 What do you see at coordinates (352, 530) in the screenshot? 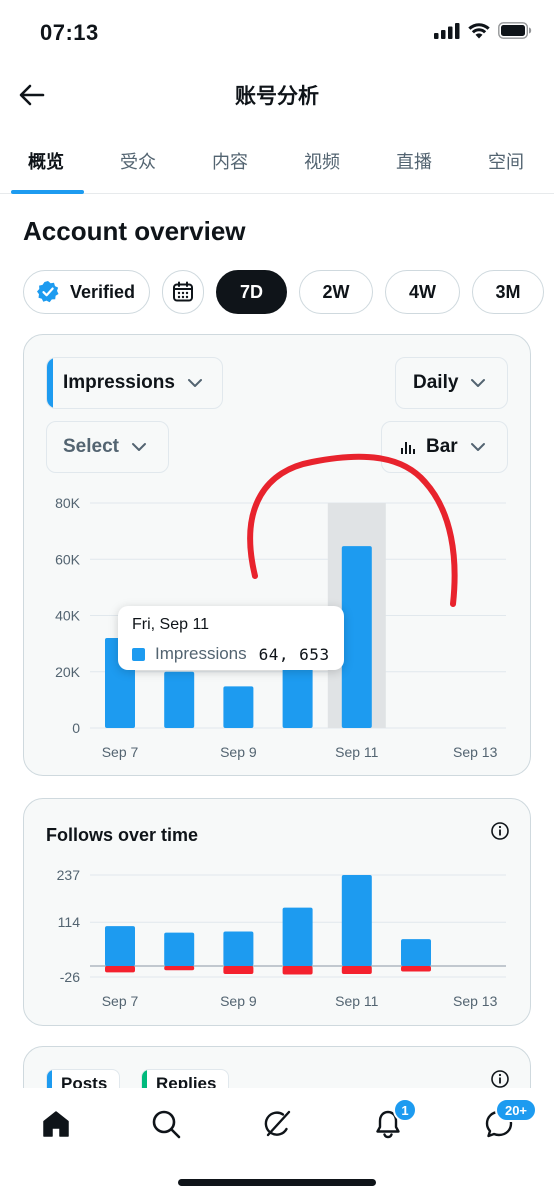
I see `red-annotation-stroke` at bounding box center [352, 530].